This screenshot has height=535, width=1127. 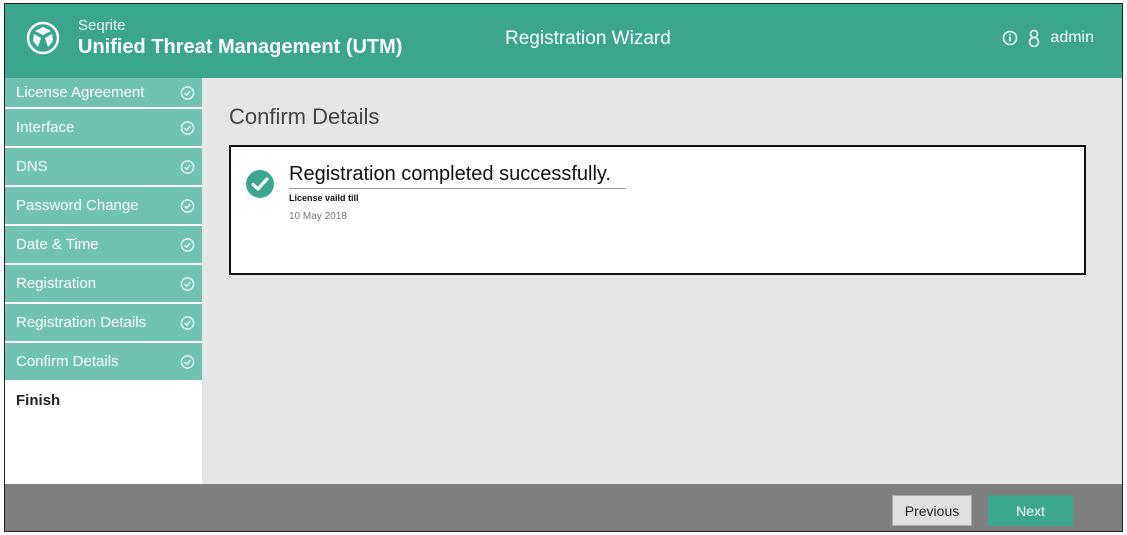 What do you see at coordinates (1034, 38) in the screenshot?
I see `user-icon` at bounding box center [1034, 38].